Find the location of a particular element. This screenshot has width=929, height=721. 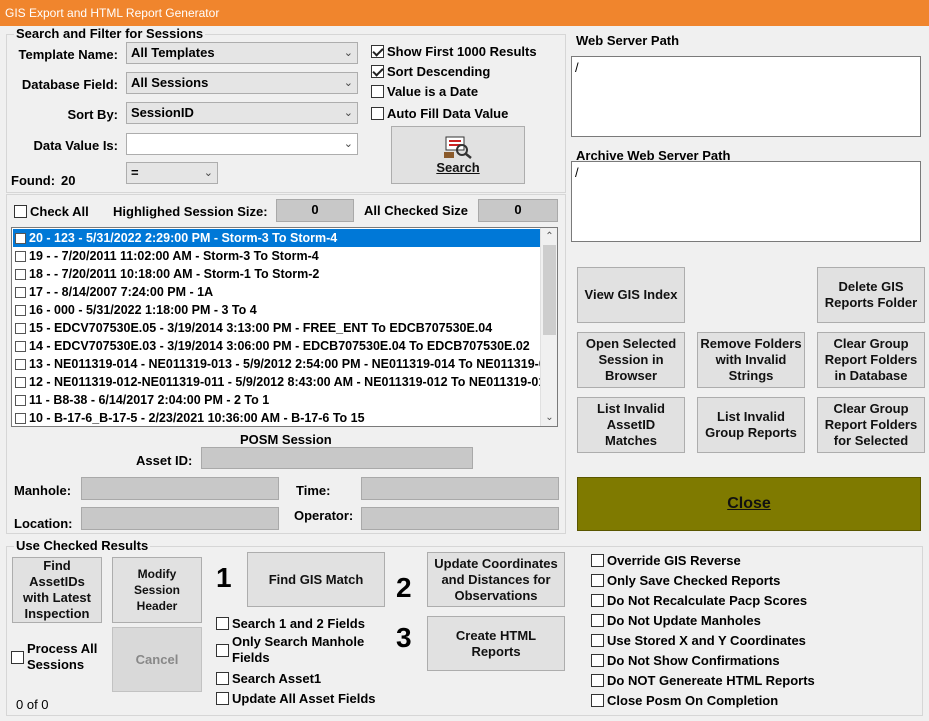

archive-web-path-field: / is located at coordinates (746, 201).